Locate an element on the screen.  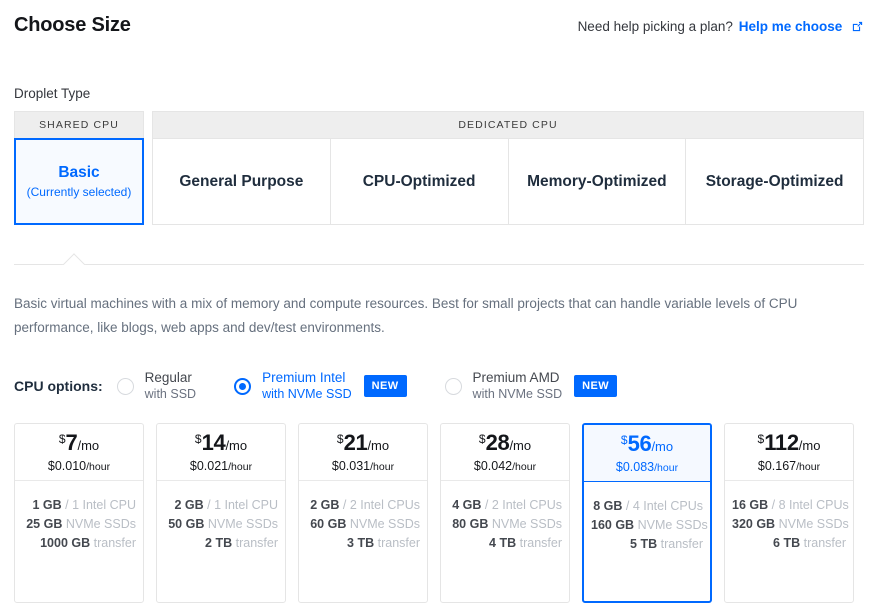
plan-spec-disk: 320 GB NVMe SSDs is located at coordinates (790, 524).